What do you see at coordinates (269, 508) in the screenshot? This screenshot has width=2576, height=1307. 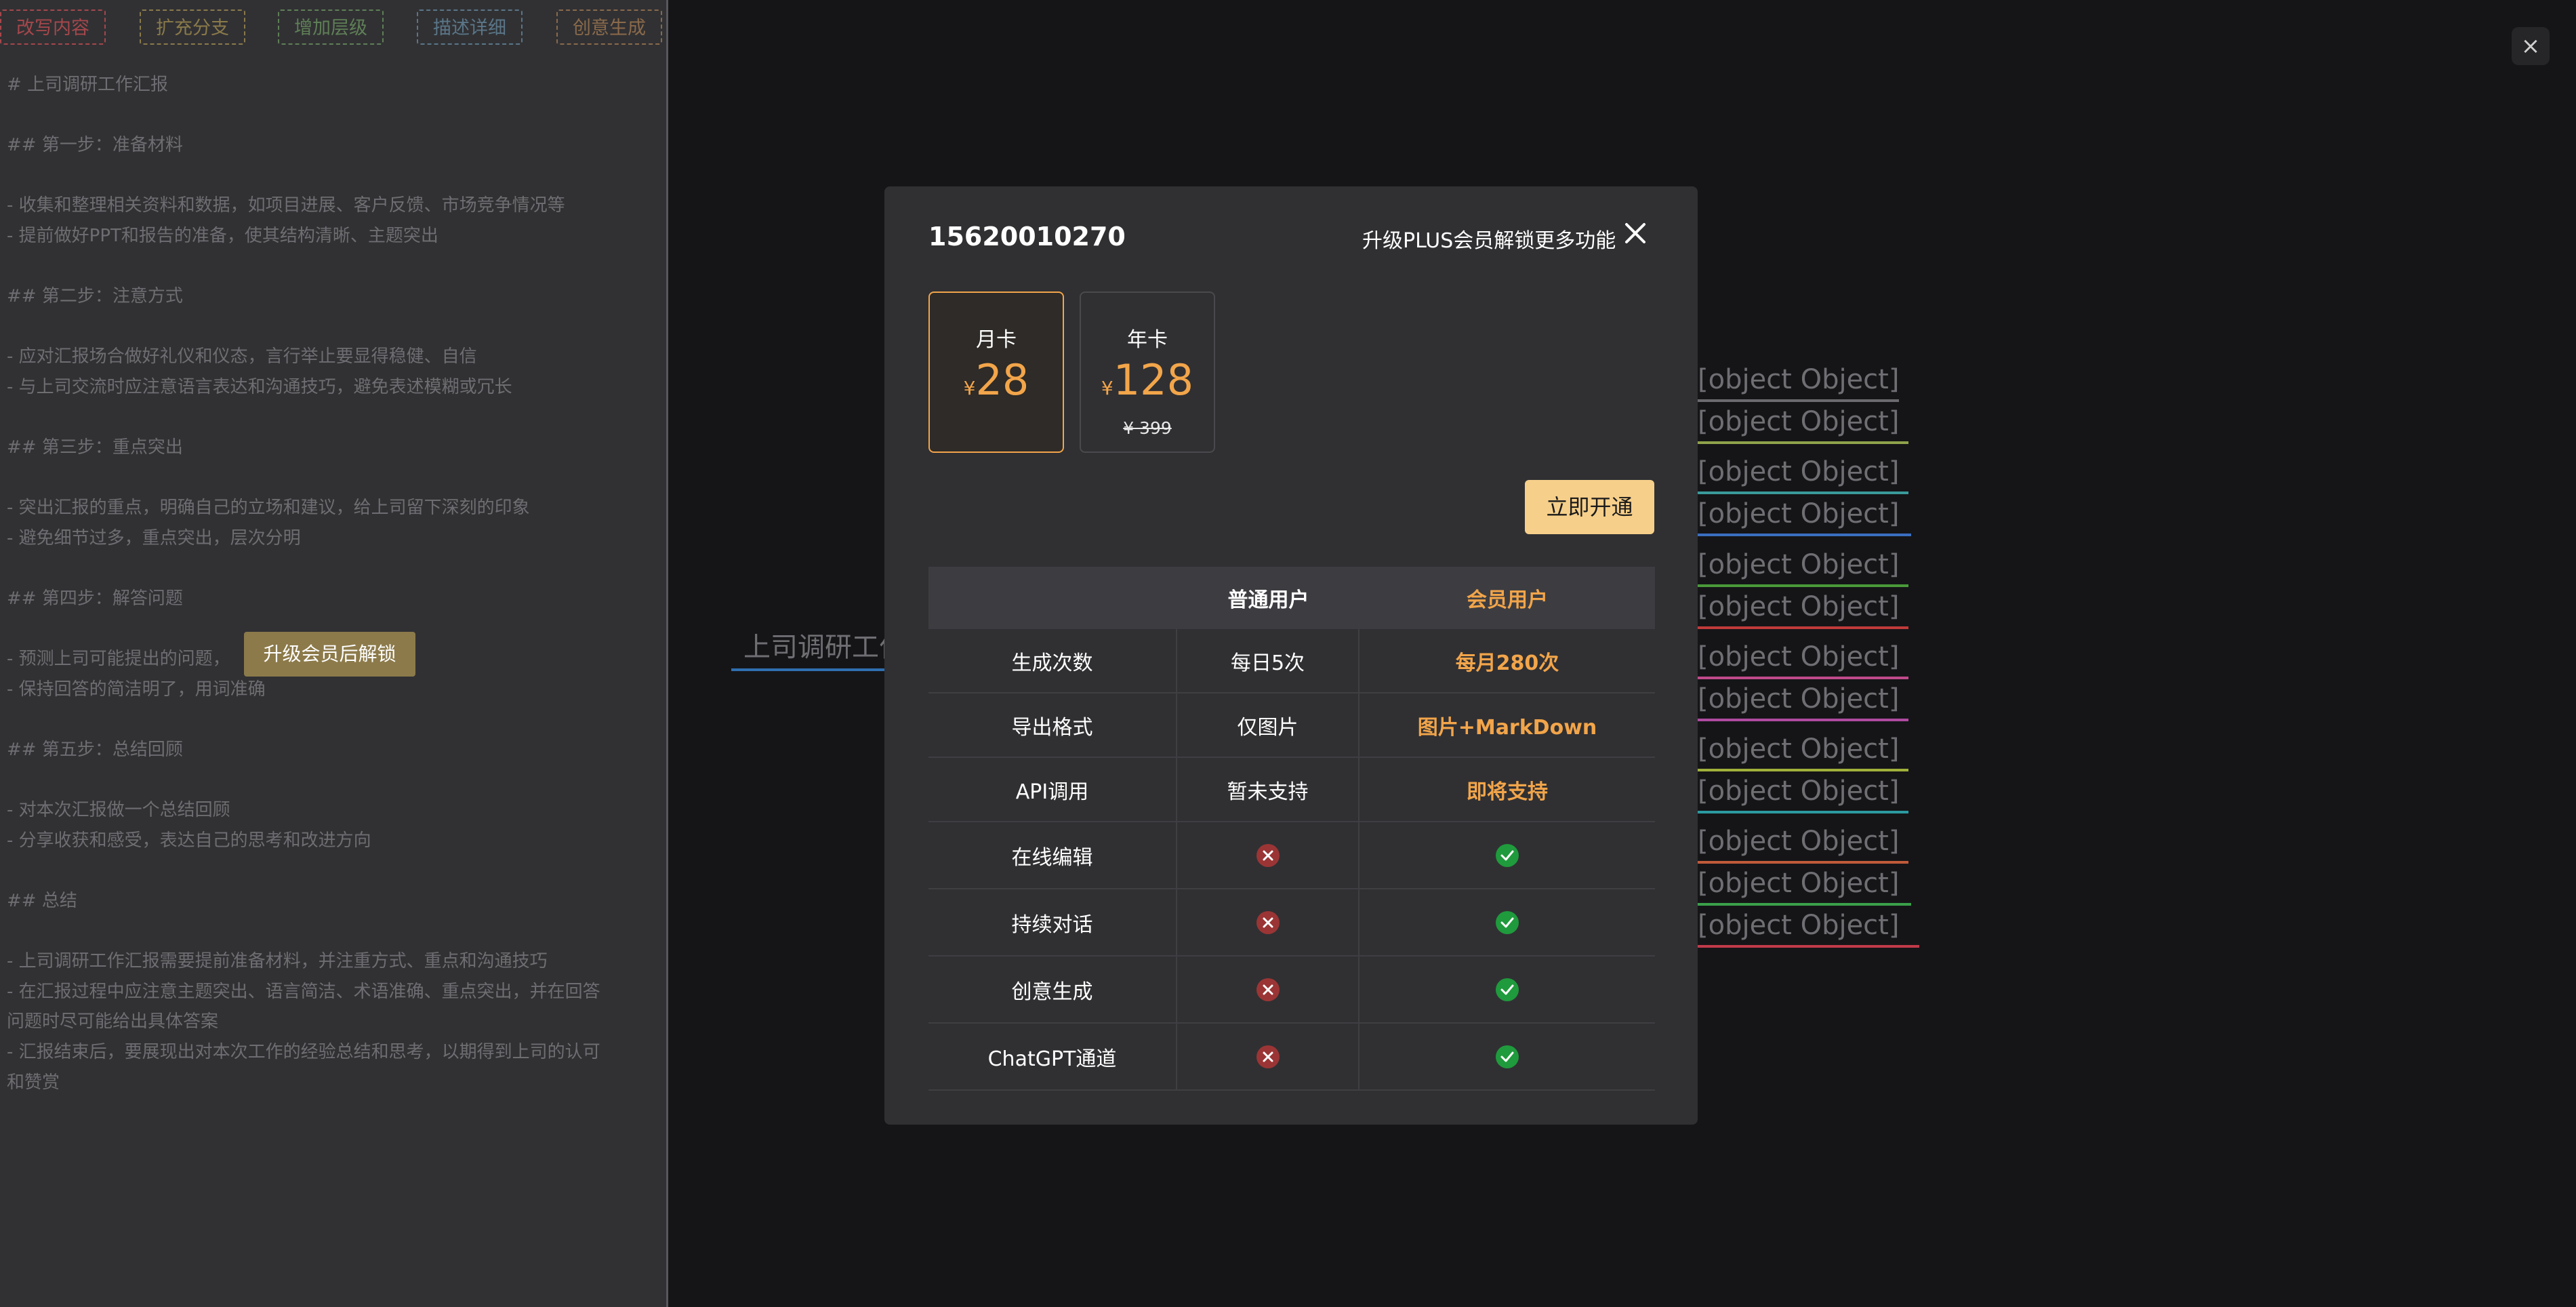 I see `editor-line: - 突出汇报的重点，明确自己的立场和建议，给上司留下深刻的印象` at bounding box center [269, 508].